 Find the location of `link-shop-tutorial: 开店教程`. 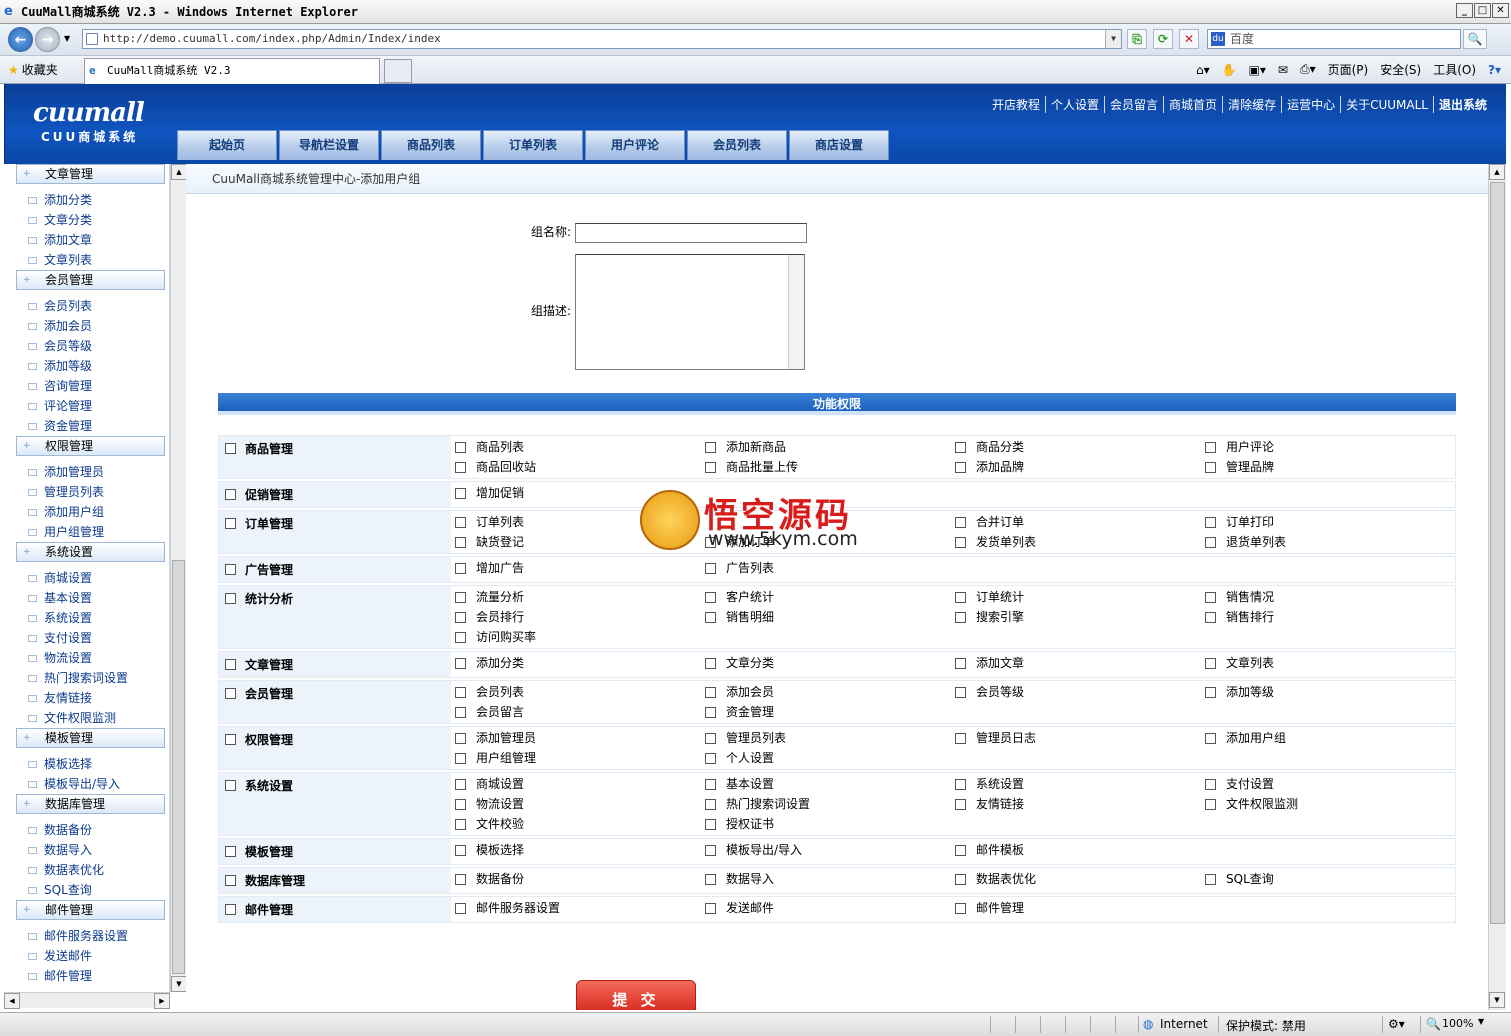

link-shop-tutorial: 开店教程 is located at coordinates (1016, 104).